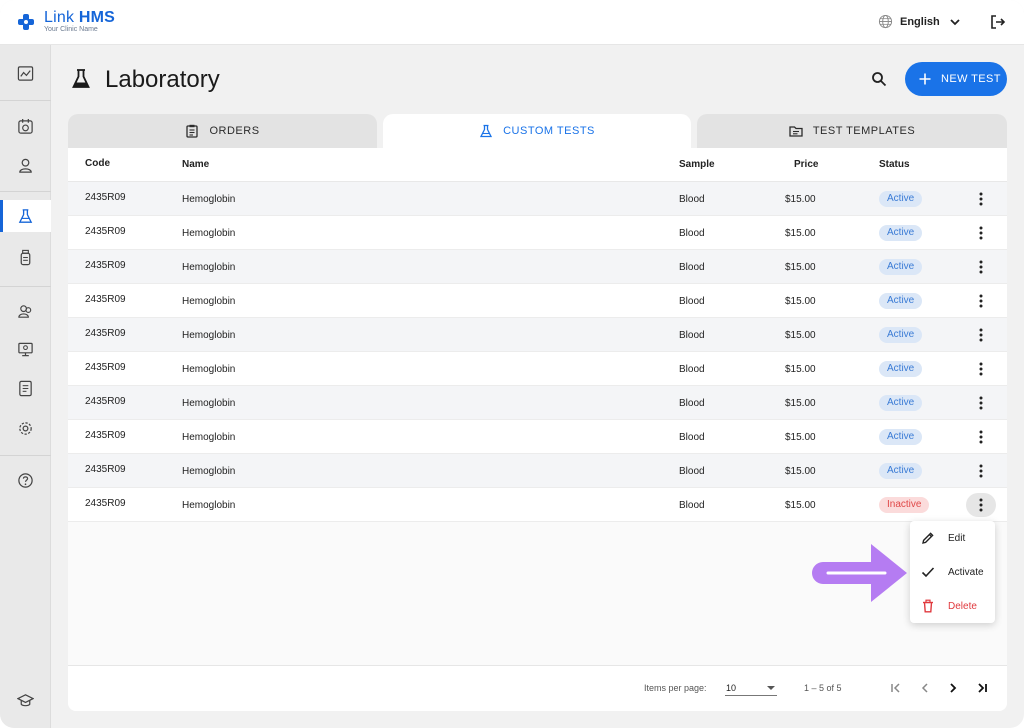 Image resolution: width=1024 pixels, height=728 pixels. What do you see at coordinates (25, 455) in the screenshot?
I see `sidebar-divider` at bounding box center [25, 455].